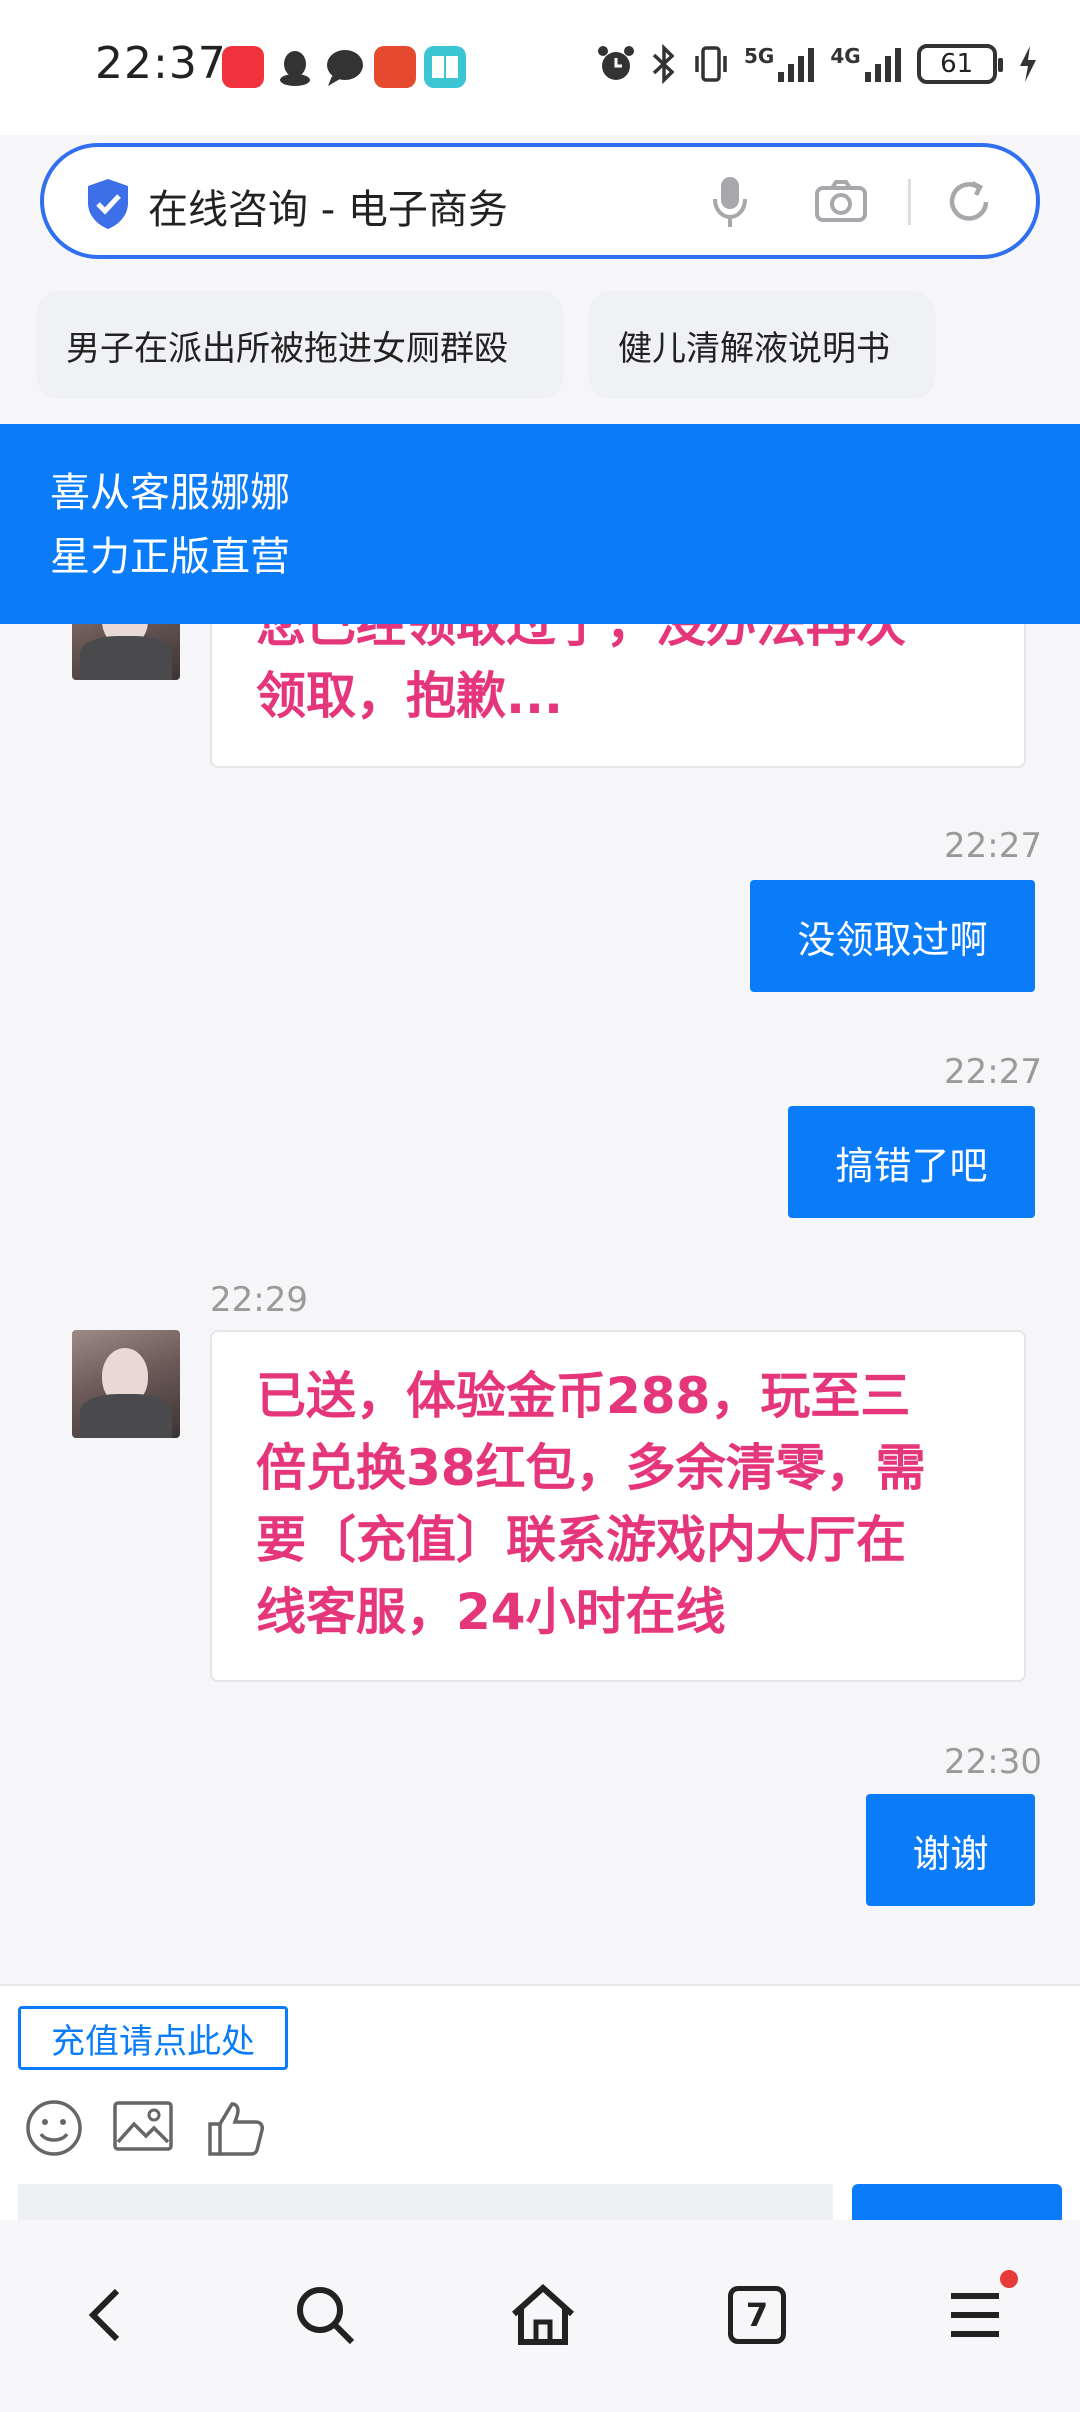 This screenshot has height=2412, width=1080. I want to click on home-icon, so click(543, 2314).